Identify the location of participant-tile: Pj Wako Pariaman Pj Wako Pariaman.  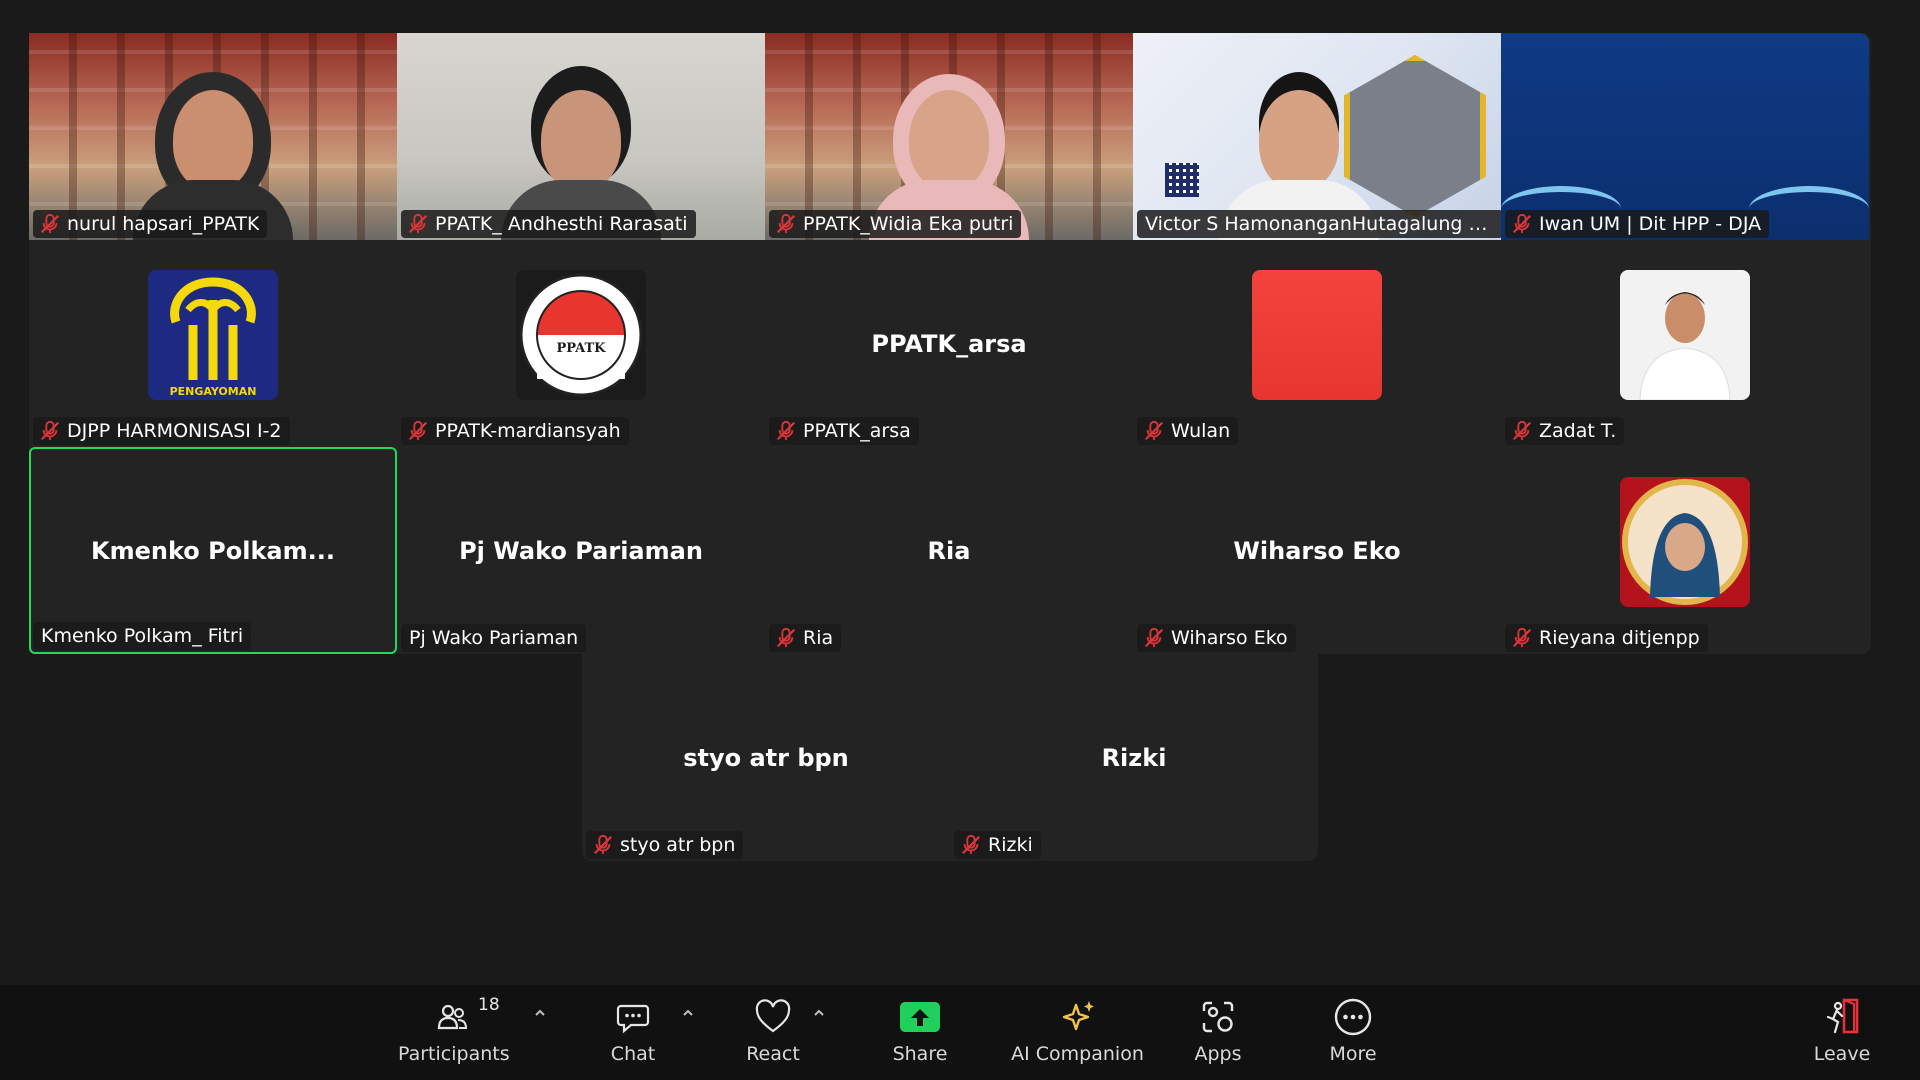
(581, 550).